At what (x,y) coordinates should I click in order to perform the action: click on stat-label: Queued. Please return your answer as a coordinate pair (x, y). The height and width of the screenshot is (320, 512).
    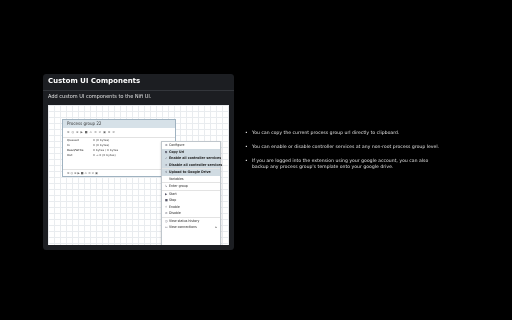
    Looking at the image, I should click on (73, 140).